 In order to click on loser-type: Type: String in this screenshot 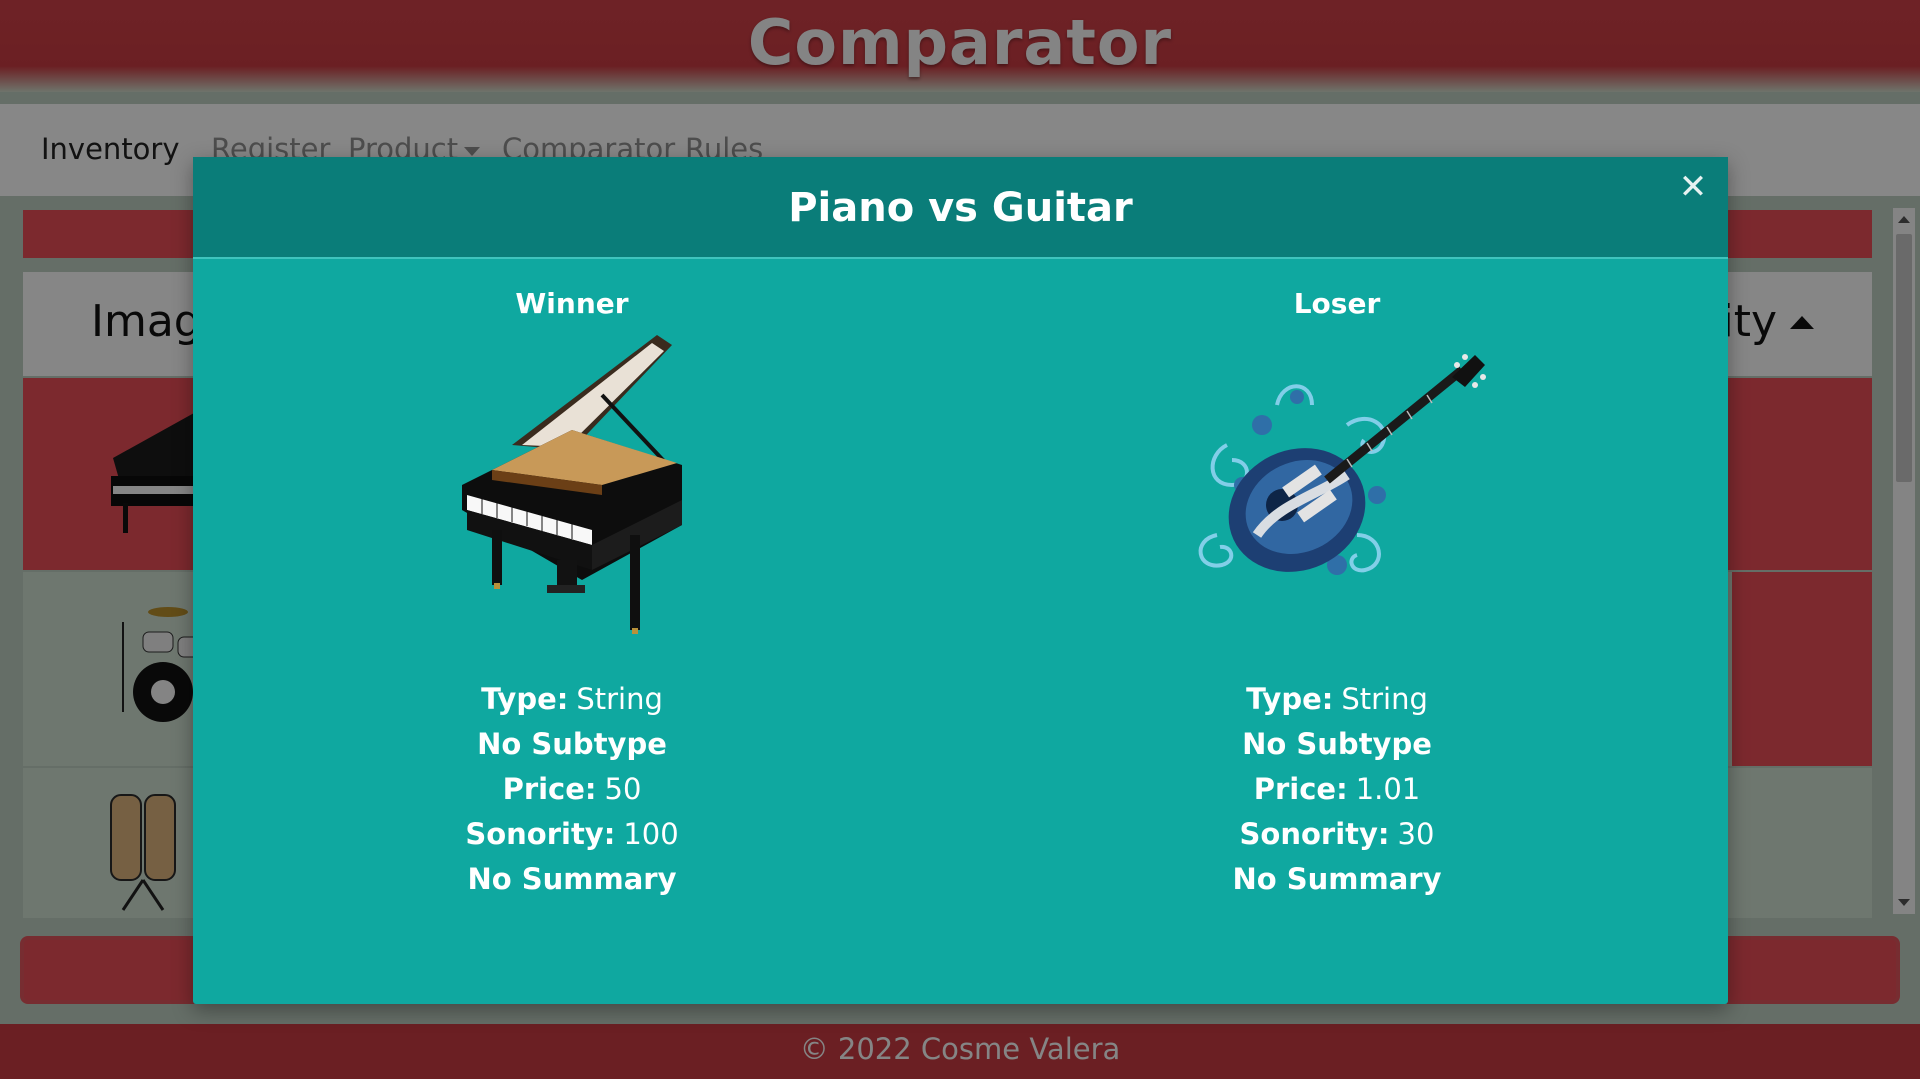, I will do `click(1337, 699)`.